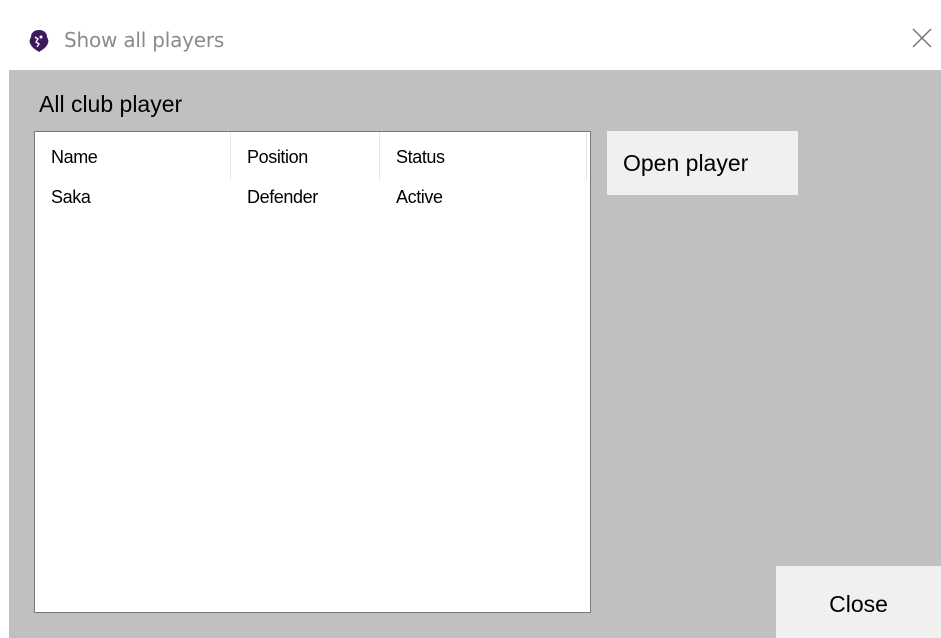 Image resolution: width=941 pixels, height=638 pixels. I want to click on open-player-button: Open player, so click(702, 163).